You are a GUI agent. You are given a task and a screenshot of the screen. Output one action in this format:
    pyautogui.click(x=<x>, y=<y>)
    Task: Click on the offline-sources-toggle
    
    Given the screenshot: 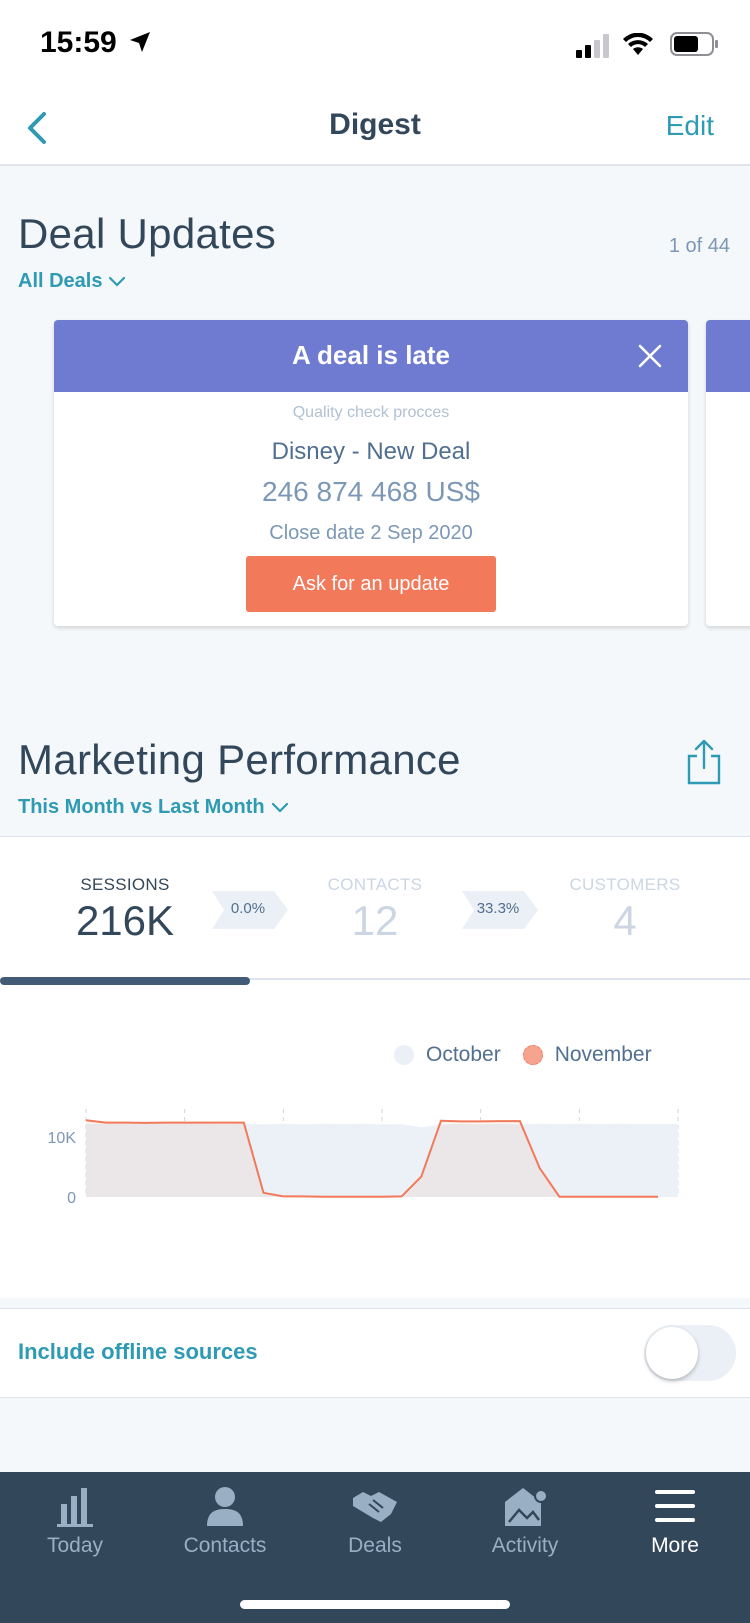 What is the action you would take?
    pyautogui.click(x=690, y=1353)
    